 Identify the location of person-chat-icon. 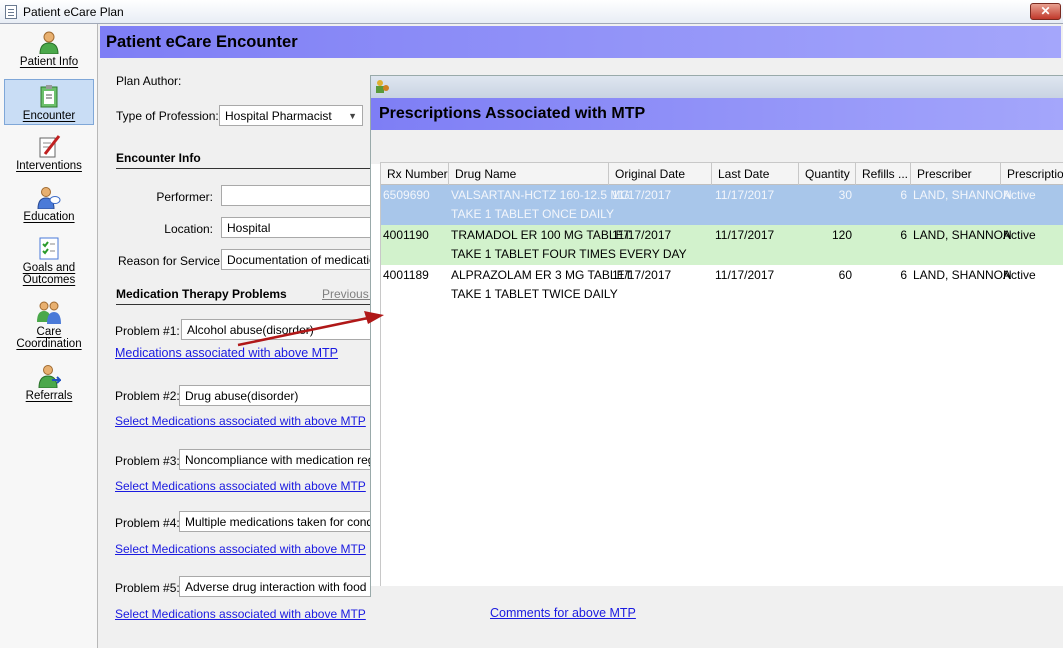
(49, 197).